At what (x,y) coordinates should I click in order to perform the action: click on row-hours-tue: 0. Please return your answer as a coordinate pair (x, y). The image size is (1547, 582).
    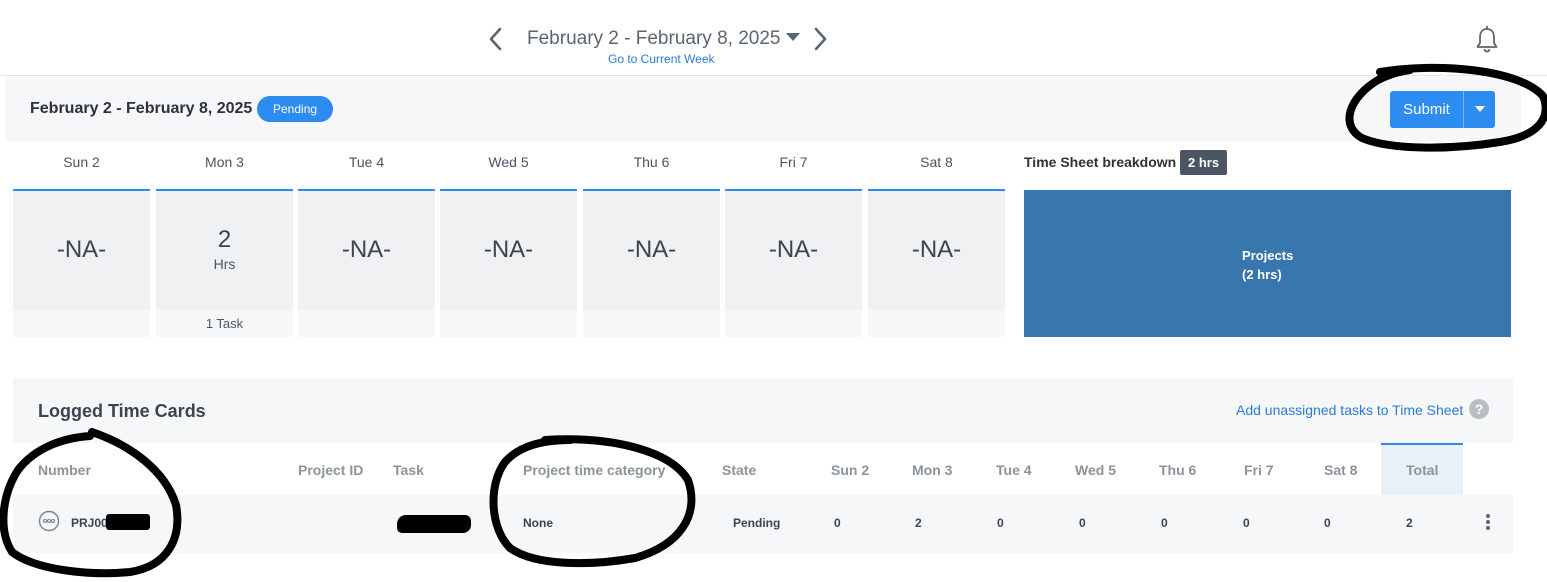
    Looking at the image, I should click on (1000, 523).